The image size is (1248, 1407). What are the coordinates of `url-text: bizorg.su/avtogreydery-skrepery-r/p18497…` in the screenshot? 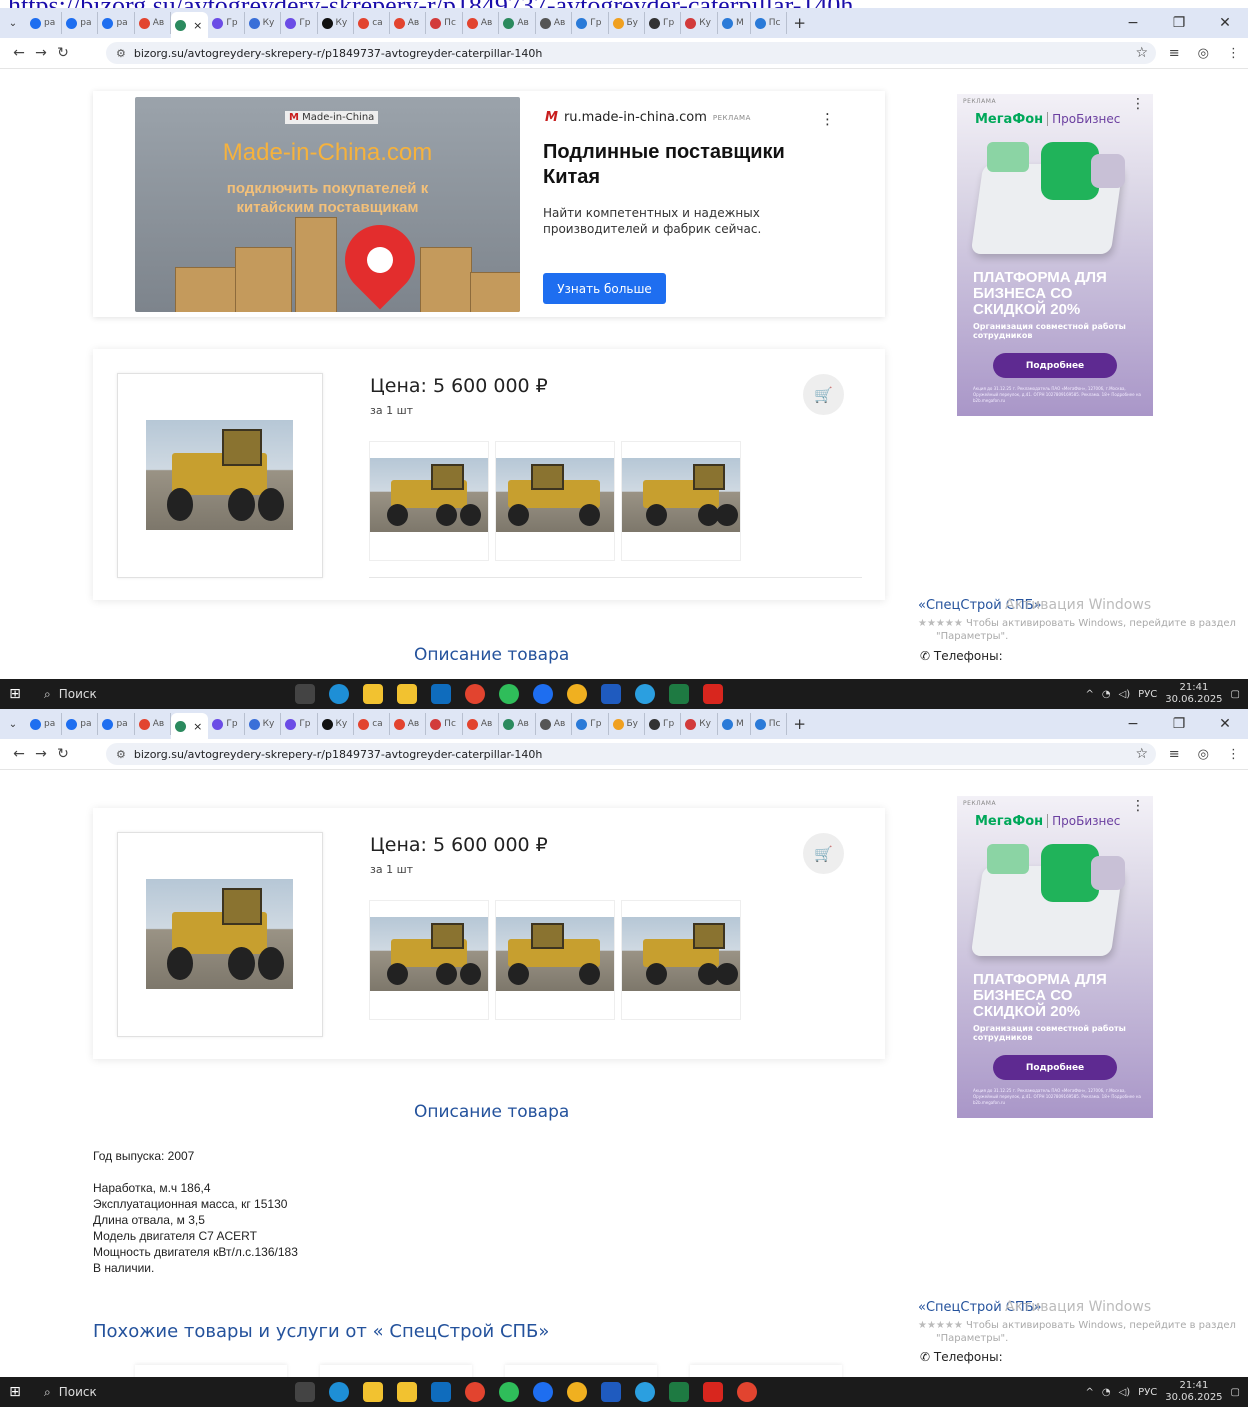 It's located at (338, 754).